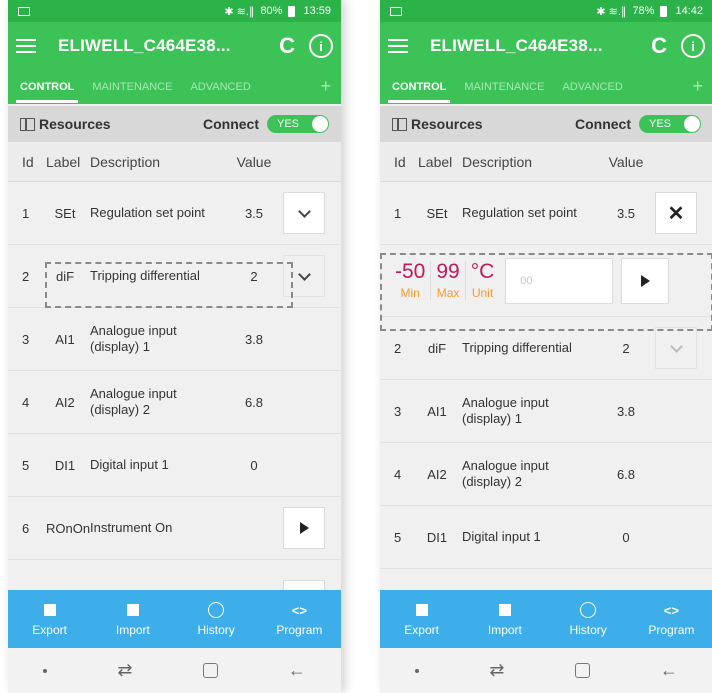  I want to click on bottom-navigation: Export Import History <> Program, so click(546, 619).